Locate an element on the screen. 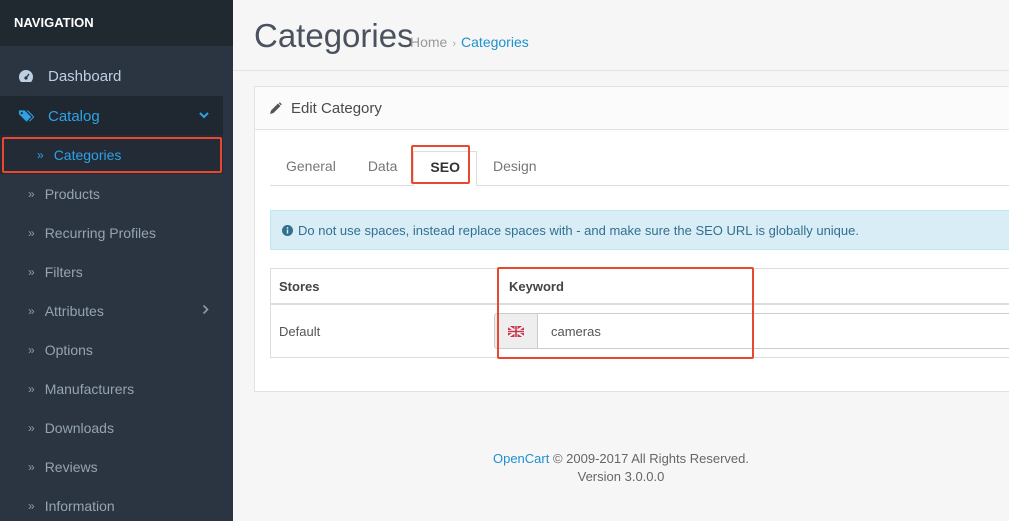 The width and height of the screenshot is (1009, 521). seo-keyword-input: cameras is located at coordinates (773, 331).